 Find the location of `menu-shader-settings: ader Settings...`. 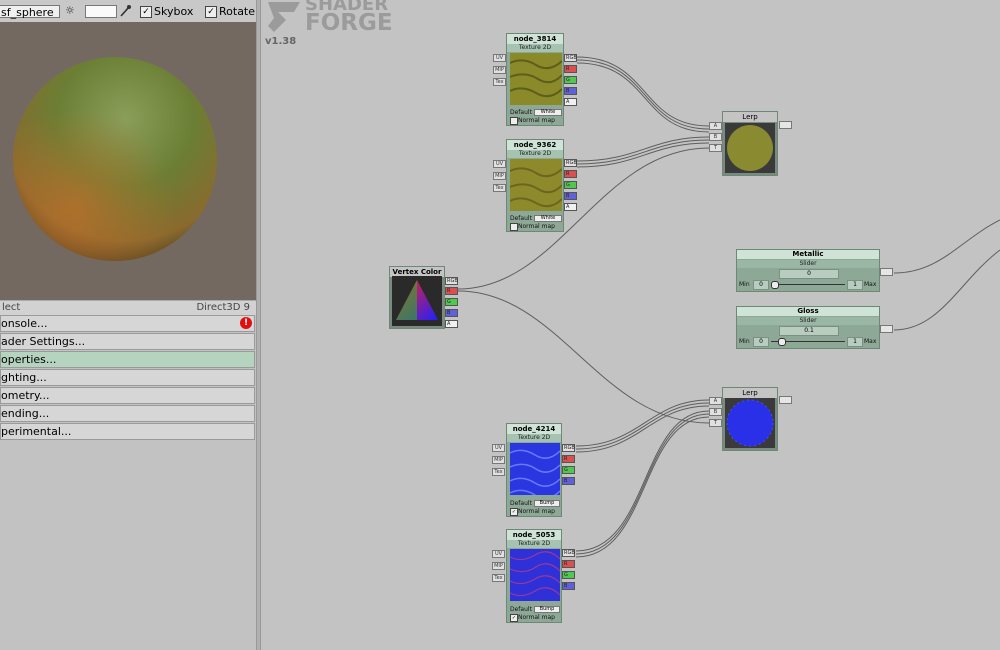

menu-shader-settings: ader Settings... is located at coordinates (127, 341).